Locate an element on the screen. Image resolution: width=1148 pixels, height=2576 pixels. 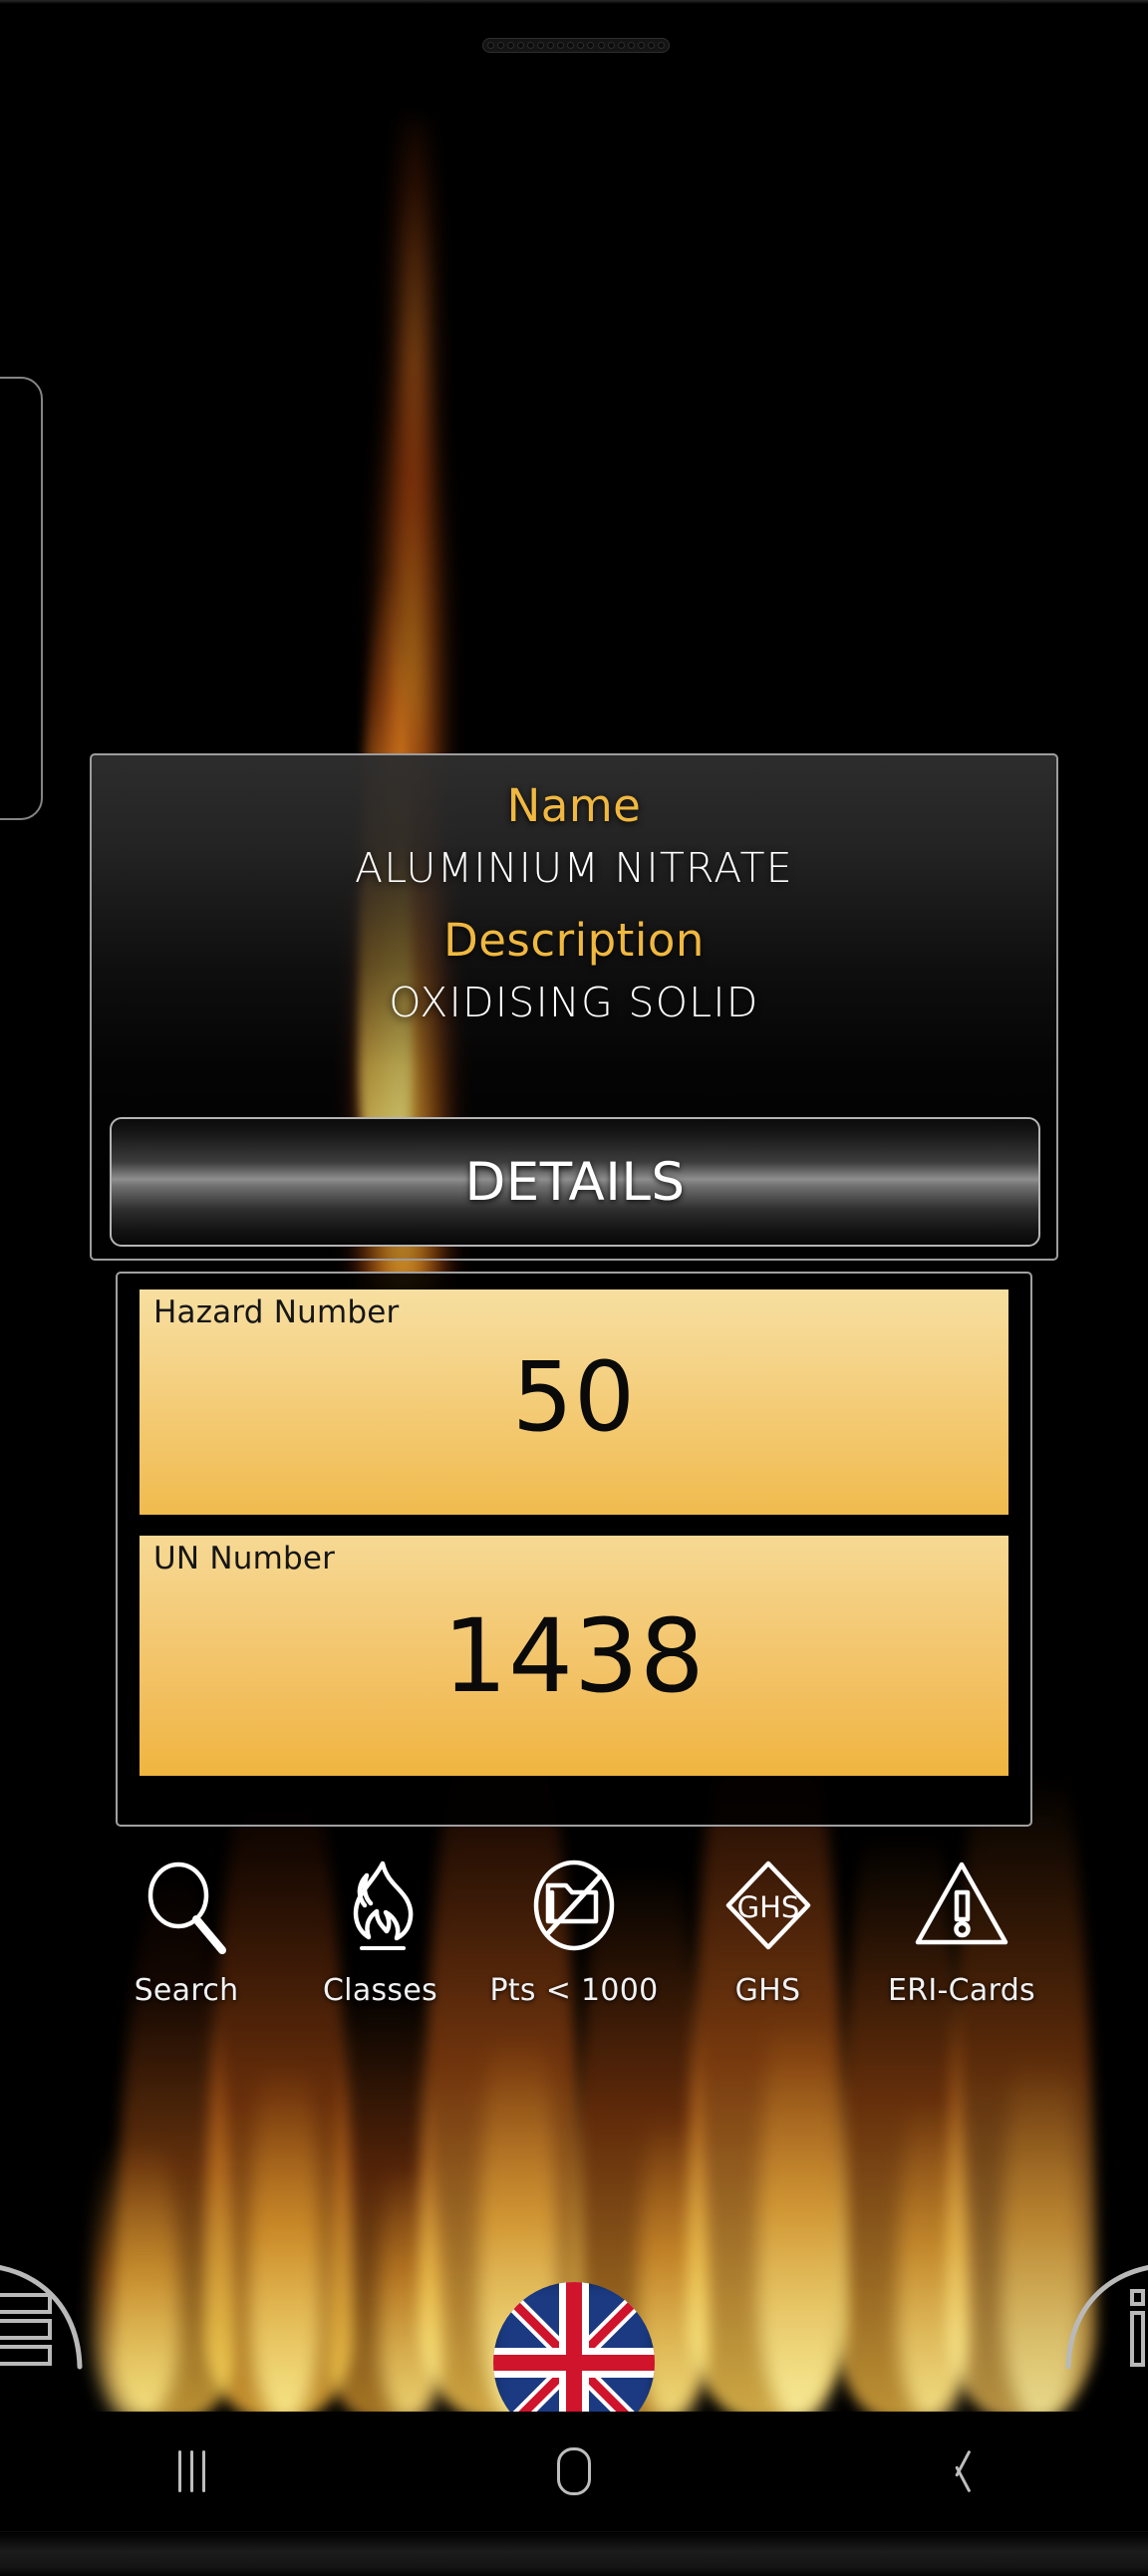
toolbar-item-search: Search is located at coordinates (186, 1928).